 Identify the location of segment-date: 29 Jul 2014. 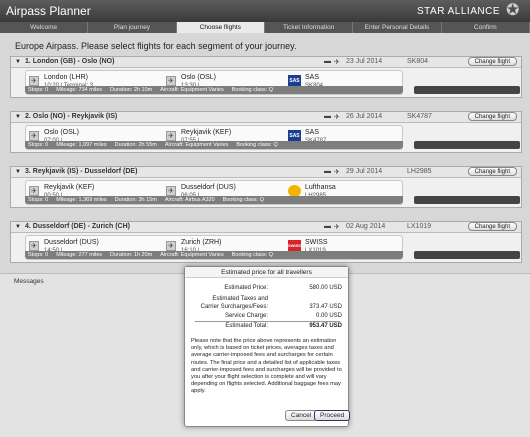
(364, 171).